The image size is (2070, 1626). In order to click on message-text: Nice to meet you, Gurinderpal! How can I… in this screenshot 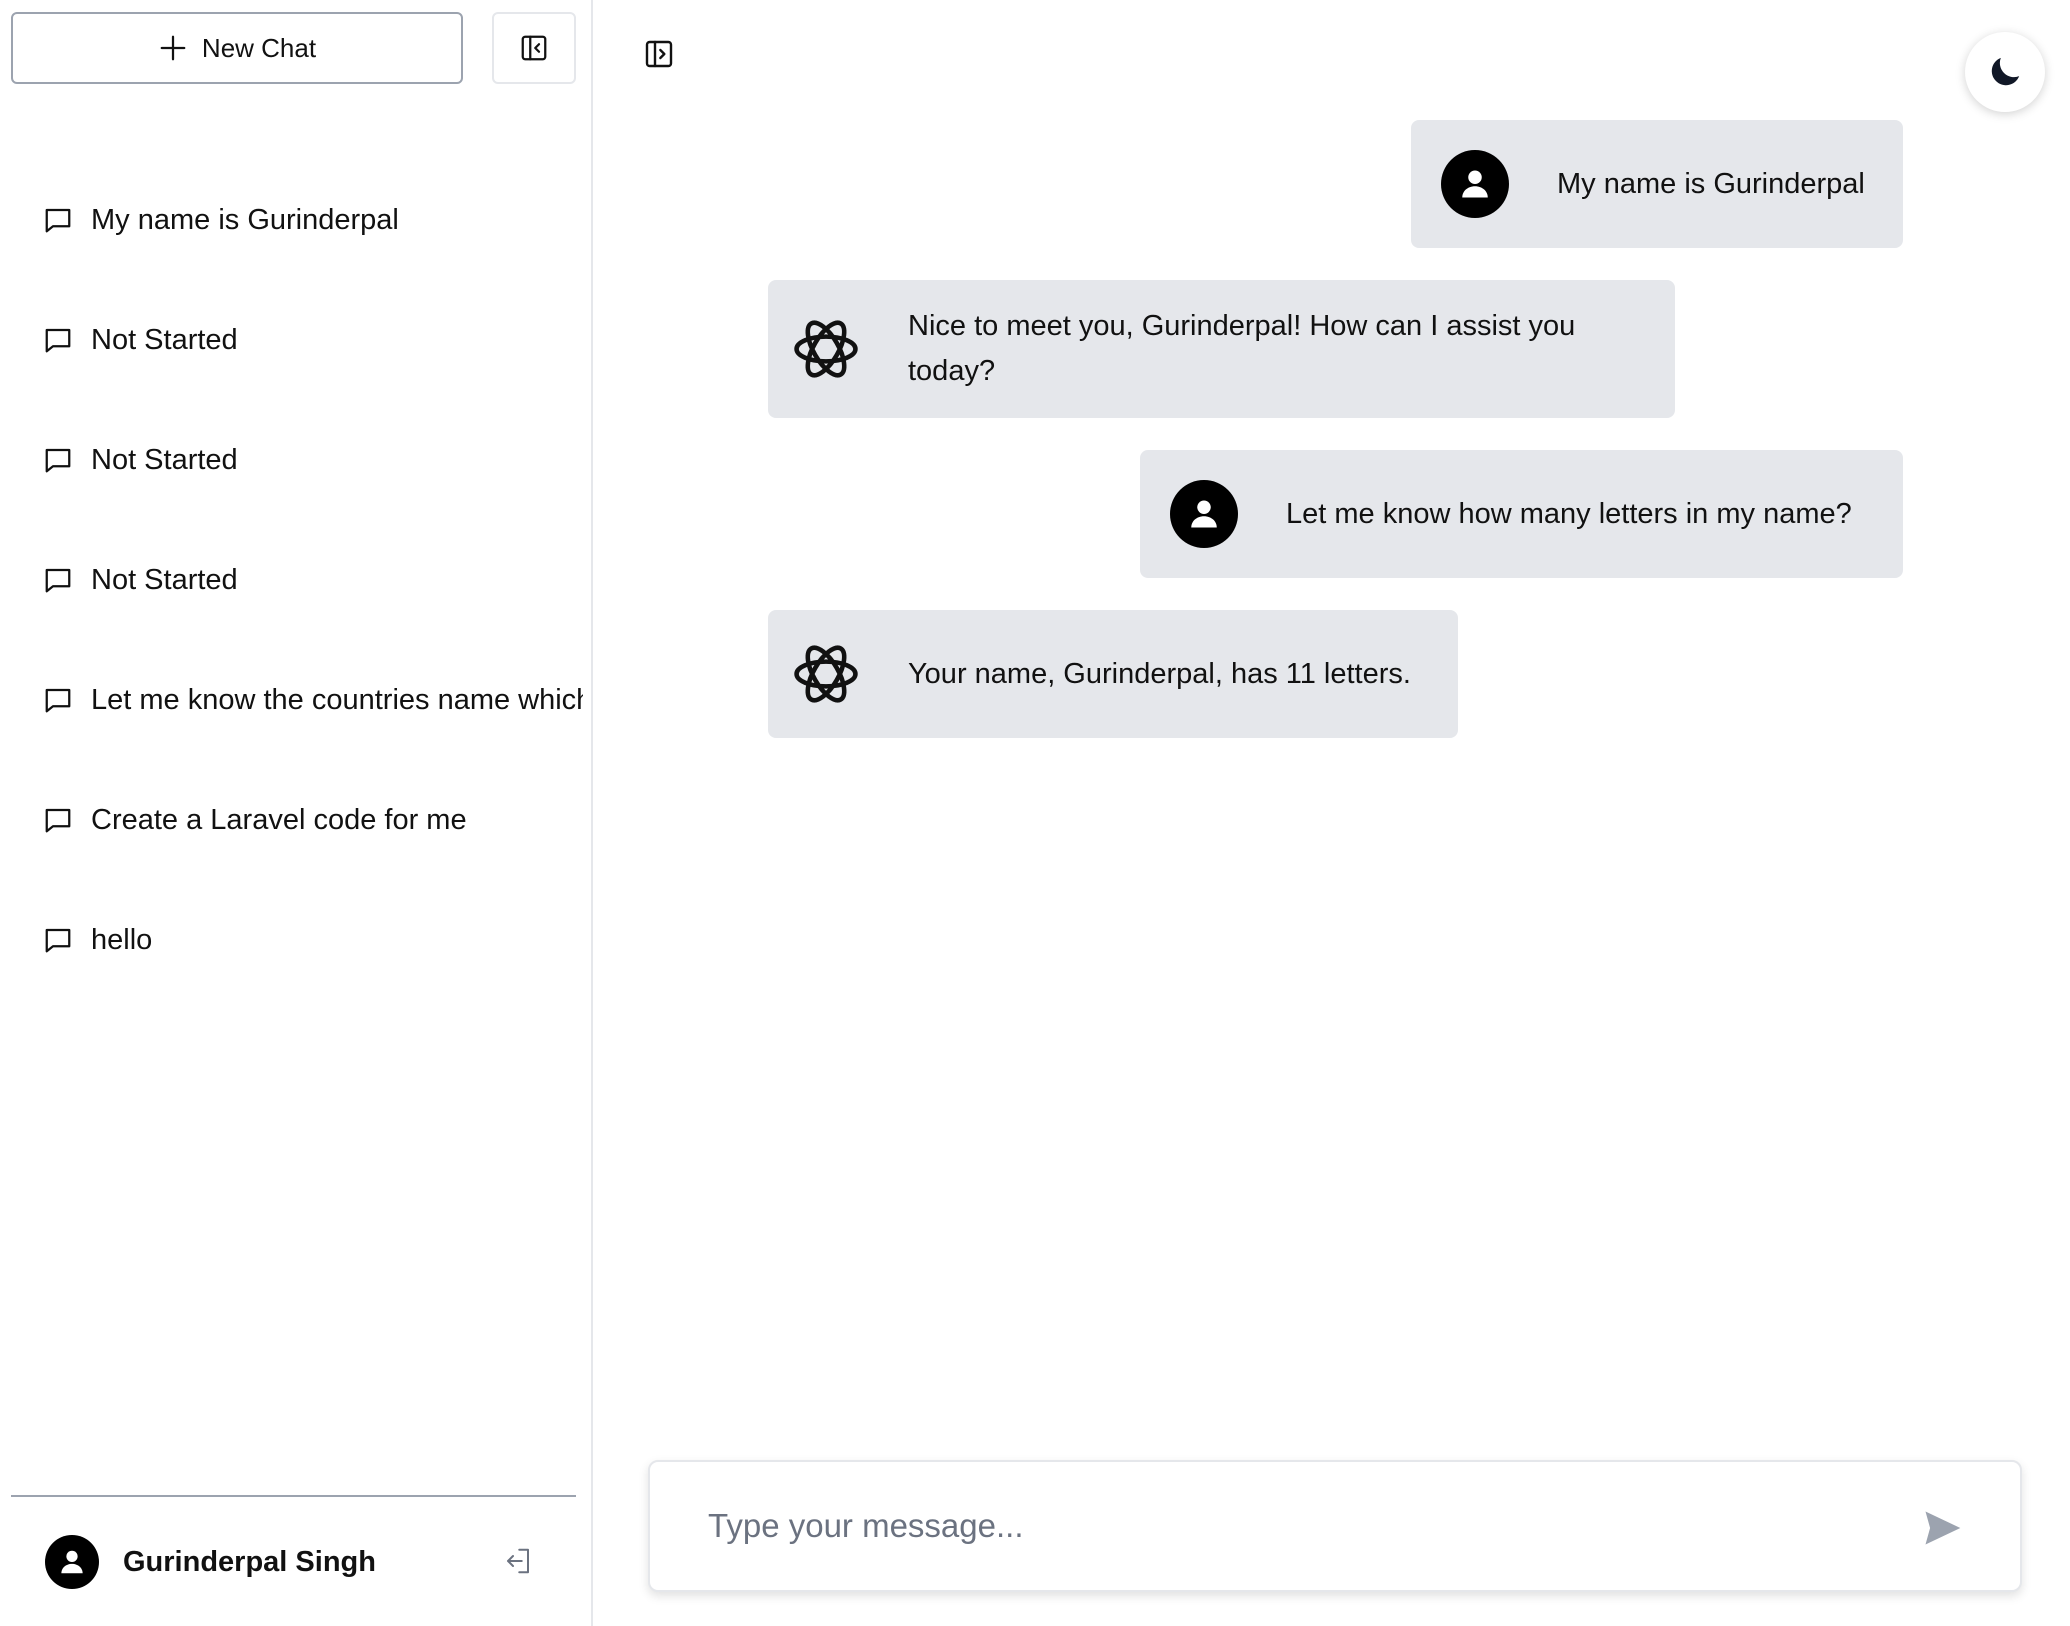, I will do `click(1242, 348)`.